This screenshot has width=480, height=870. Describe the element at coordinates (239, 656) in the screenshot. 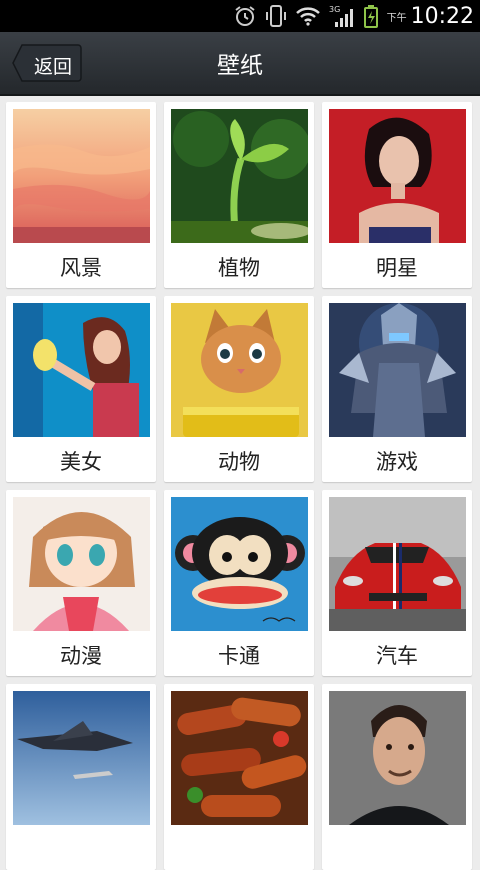

I see `category-label: 卡通` at that location.